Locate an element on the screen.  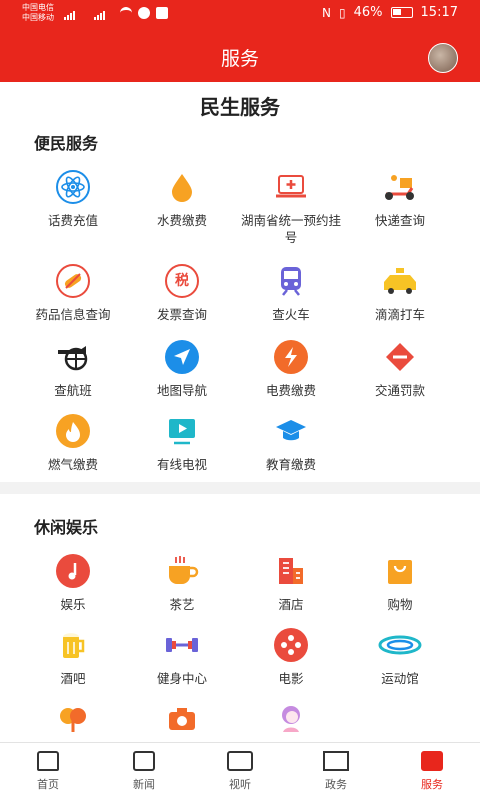
top-bar: 中国电信 中国移动 N ▯ 46% 15:17 服务 is located at coordinates (240, 41).